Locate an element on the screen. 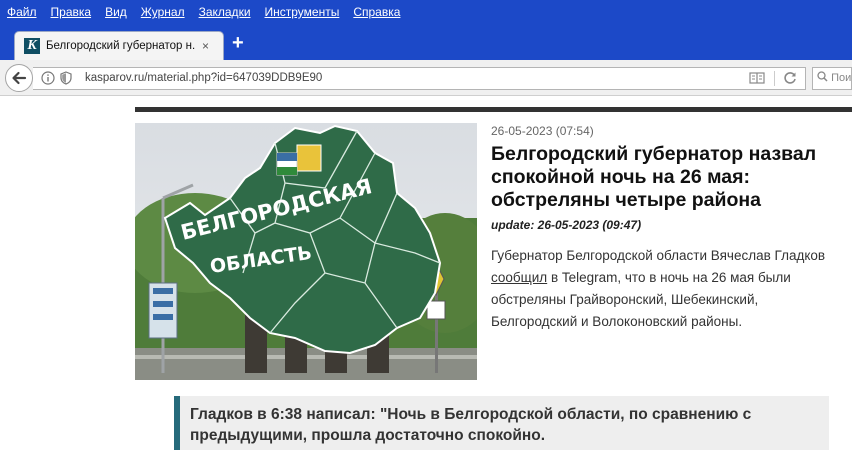 The height and width of the screenshot is (450, 852). article-update-time: update: 26-05-2023 (09:47) is located at coordinates (566, 225).